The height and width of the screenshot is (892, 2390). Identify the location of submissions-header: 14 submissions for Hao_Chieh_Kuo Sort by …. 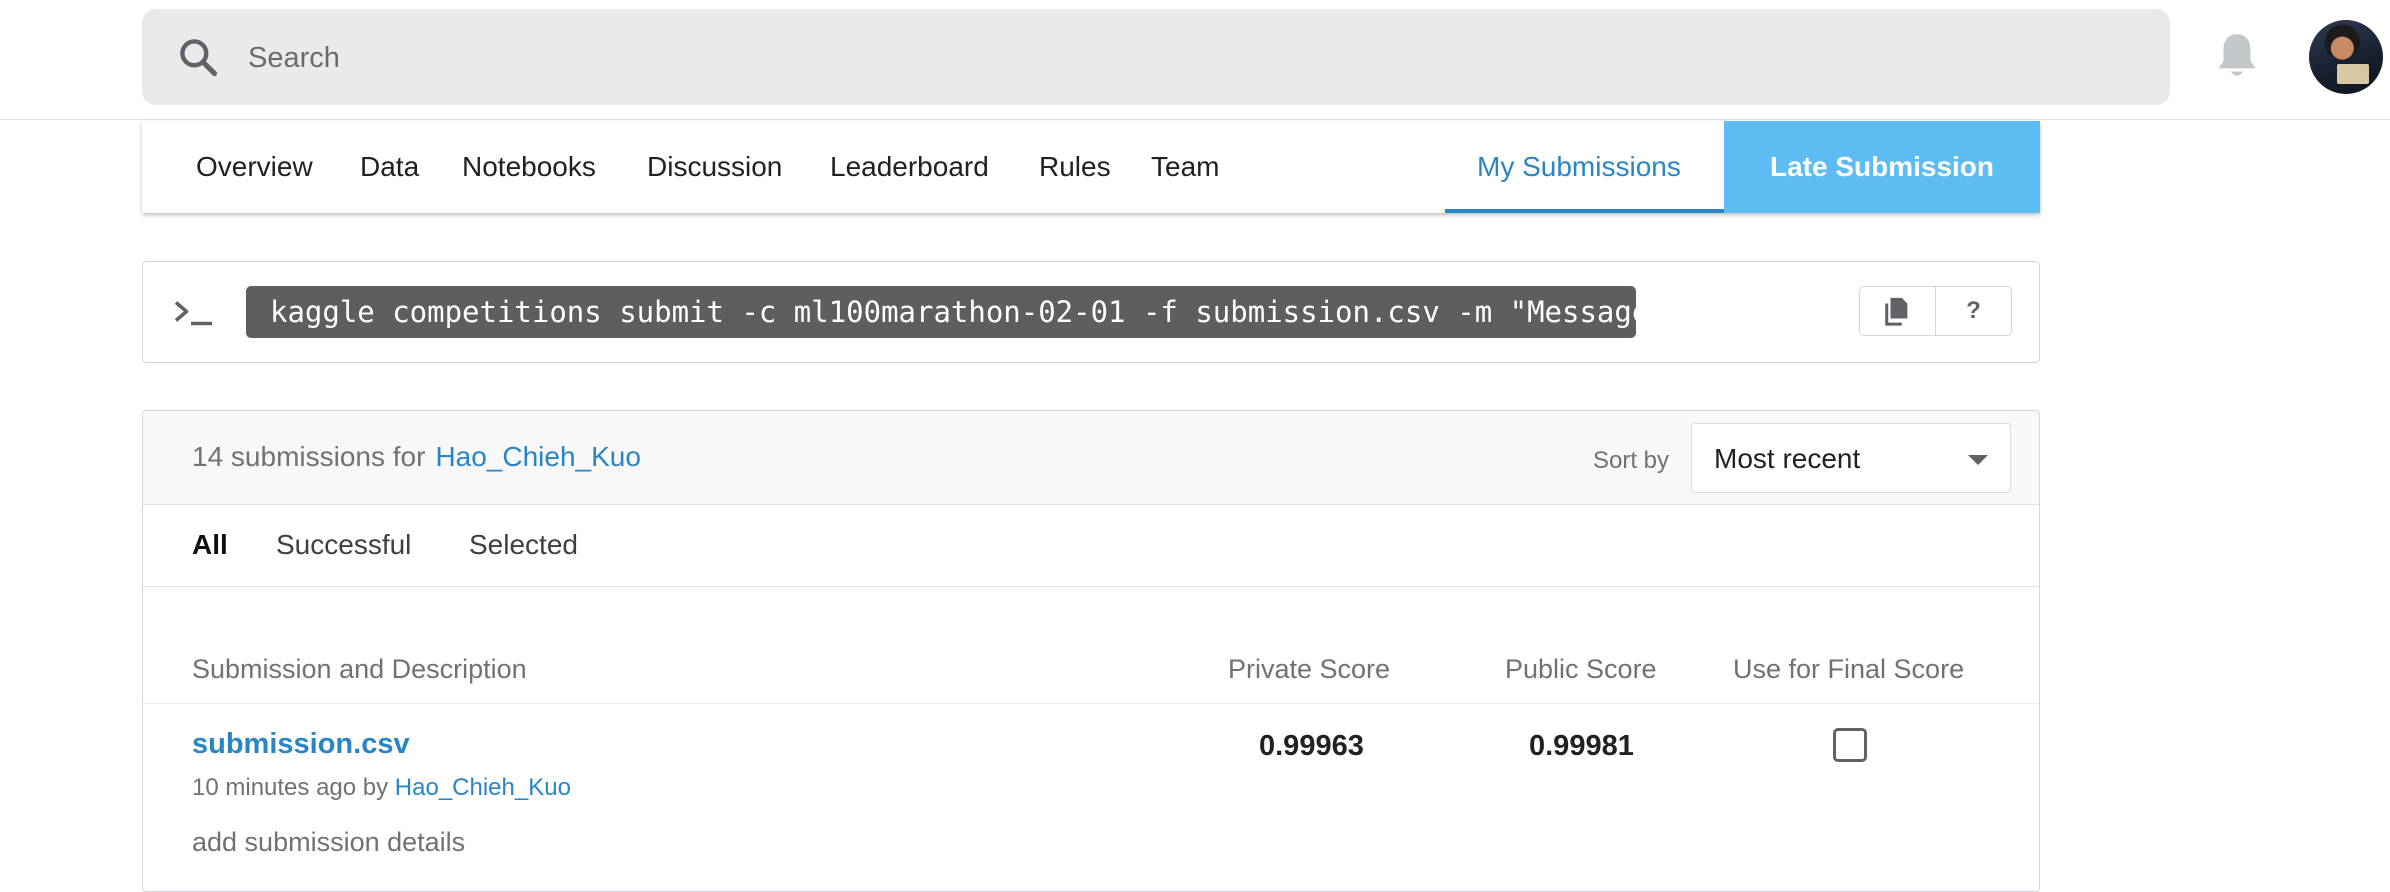
(1091, 458).